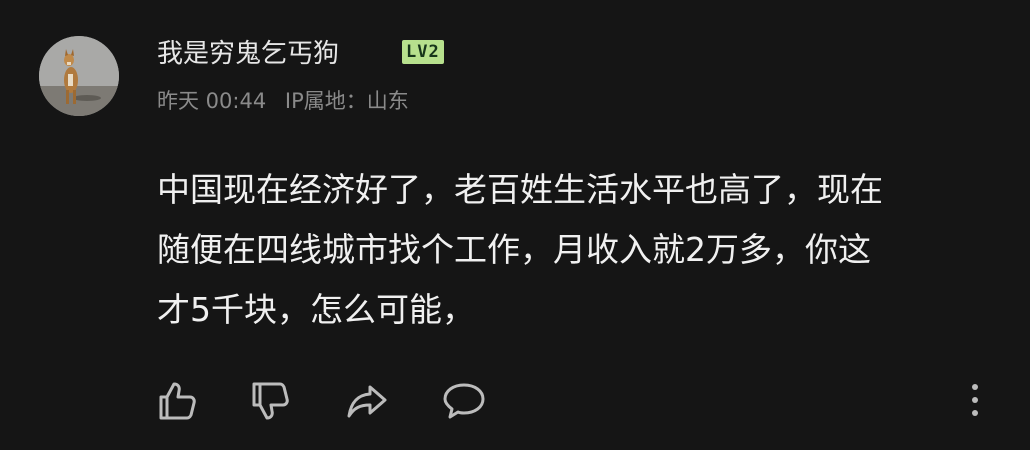  What do you see at coordinates (515, 401) in the screenshot?
I see `comment-actions` at bounding box center [515, 401].